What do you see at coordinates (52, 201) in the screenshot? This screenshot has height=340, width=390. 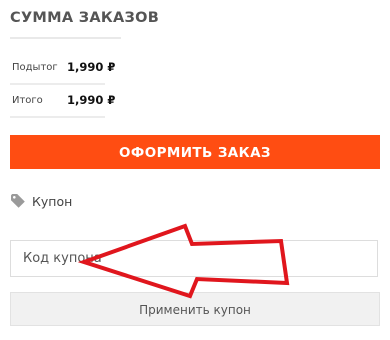 I see `coupon-heading-label: Купон` at bounding box center [52, 201].